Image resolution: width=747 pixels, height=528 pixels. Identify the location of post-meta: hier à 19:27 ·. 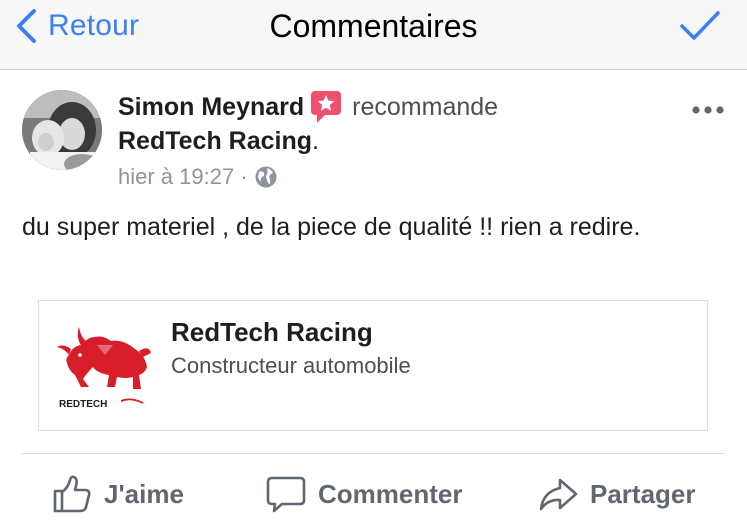
(398, 177).